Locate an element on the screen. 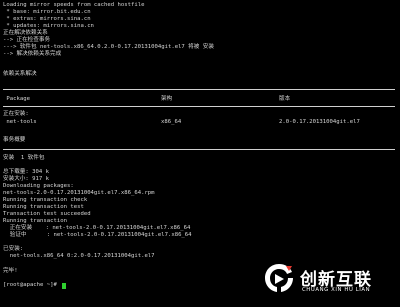 This screenshot has width=400, height=307. table-header-arch: 架构 is located at coordinates (167, 99).